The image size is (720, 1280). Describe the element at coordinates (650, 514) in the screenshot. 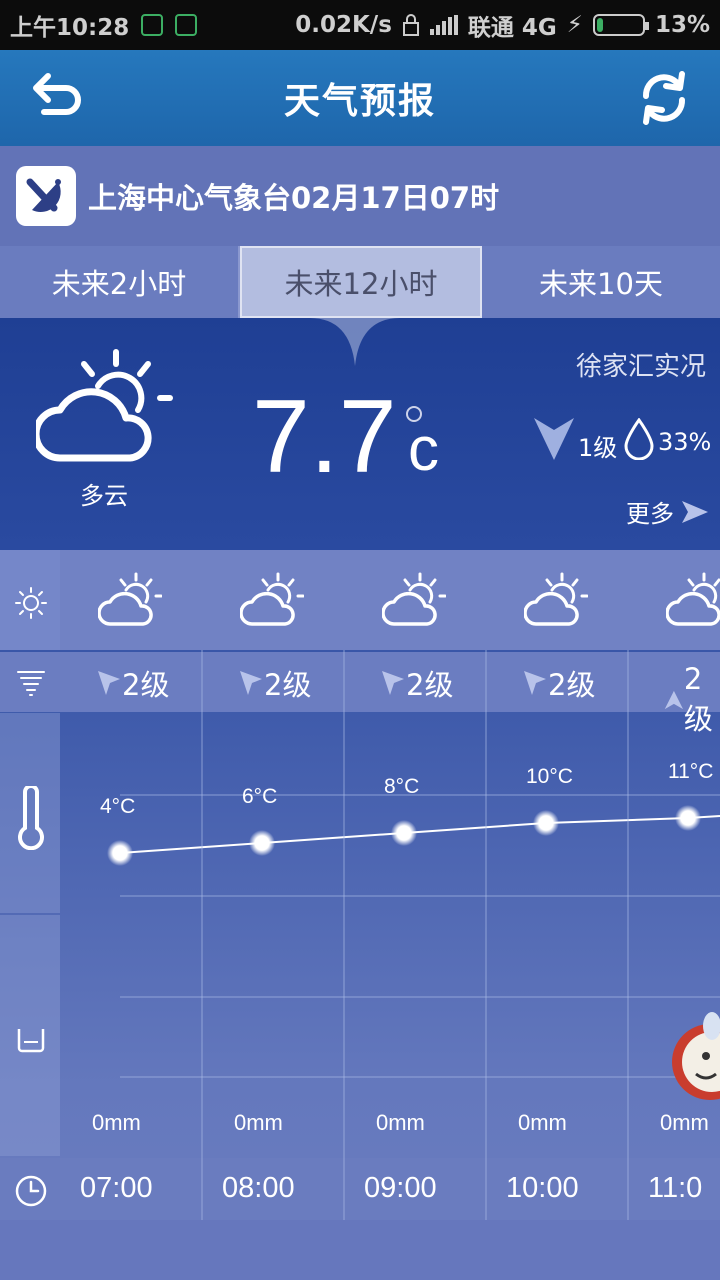

I see `more-label: 更多` at that location.